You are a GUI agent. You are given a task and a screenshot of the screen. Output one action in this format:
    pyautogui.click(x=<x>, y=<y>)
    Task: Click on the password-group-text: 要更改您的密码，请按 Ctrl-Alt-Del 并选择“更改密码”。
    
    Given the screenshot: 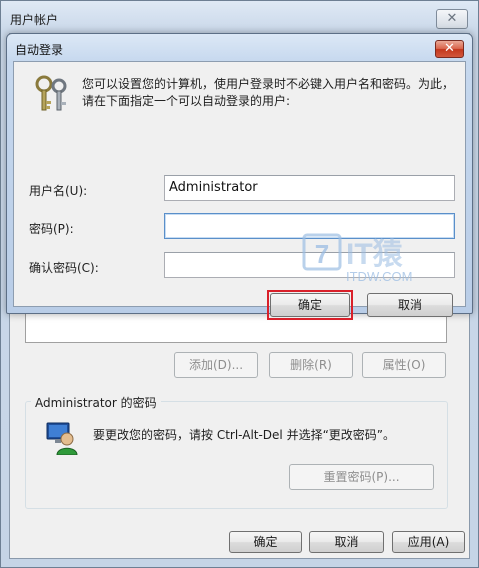 What is the action you would take?
    pyautogui.click(x=244, y=435)
    